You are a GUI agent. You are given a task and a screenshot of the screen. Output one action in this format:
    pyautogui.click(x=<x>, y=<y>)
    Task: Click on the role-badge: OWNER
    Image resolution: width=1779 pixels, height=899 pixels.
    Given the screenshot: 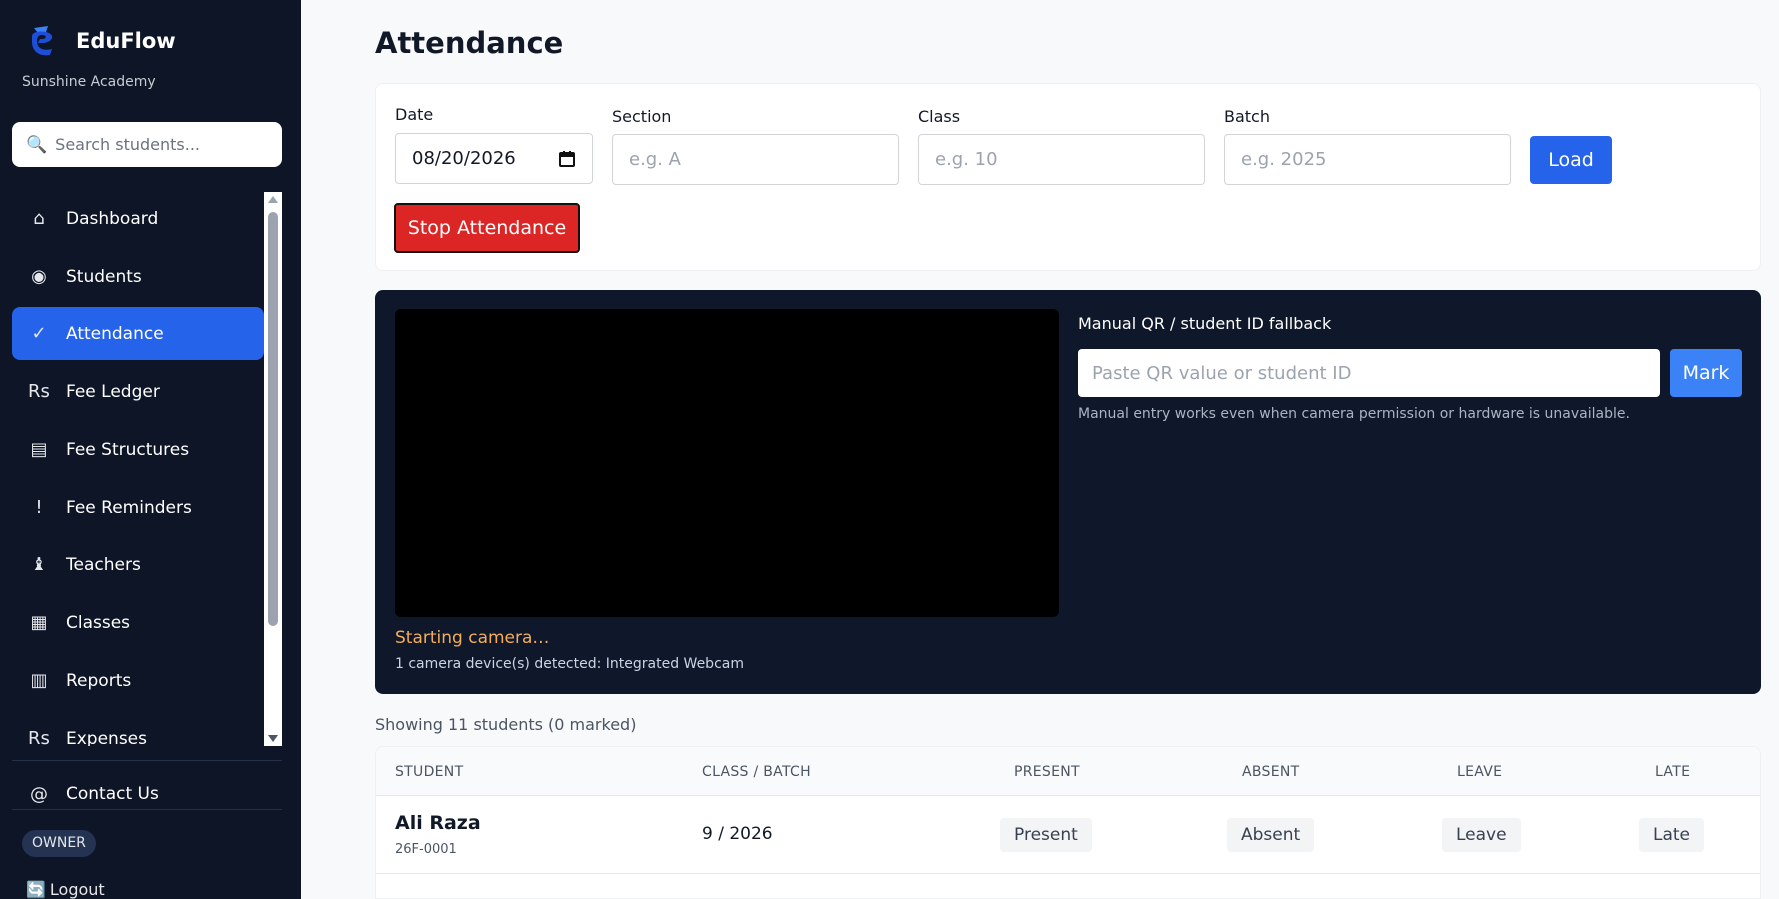 What is the action you would take?
    pyautogui.click(x=59, y=843)
    